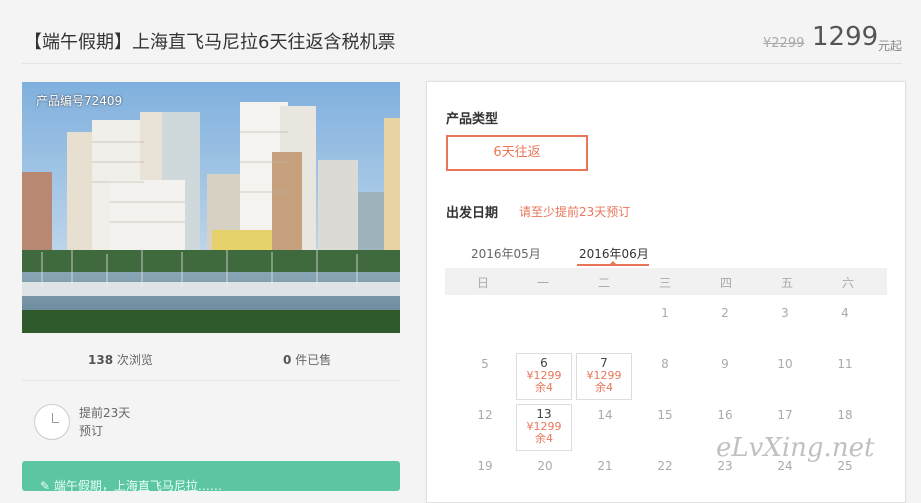 This screenshot has height=503, width=921. I want to click on calendar-day: 8, so click(665, 364).